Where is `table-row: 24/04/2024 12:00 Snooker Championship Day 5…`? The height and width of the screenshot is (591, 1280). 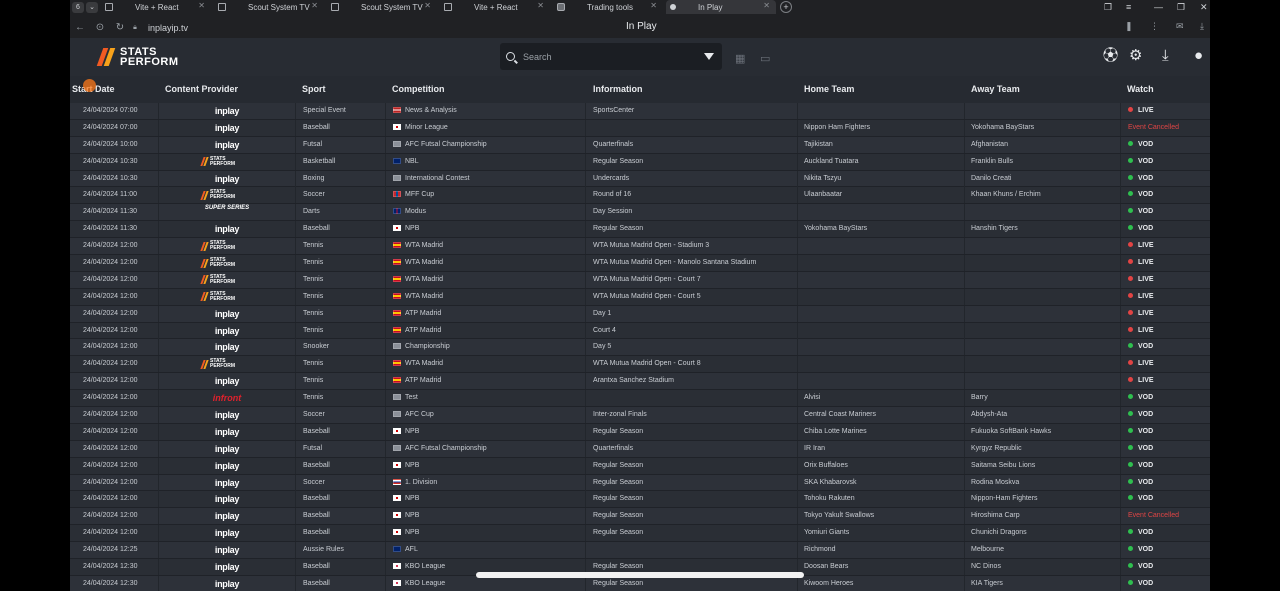
table-row: 24/04/2024 12:00 Snooker Championship Day 5… is located at coordinates (640, 348).